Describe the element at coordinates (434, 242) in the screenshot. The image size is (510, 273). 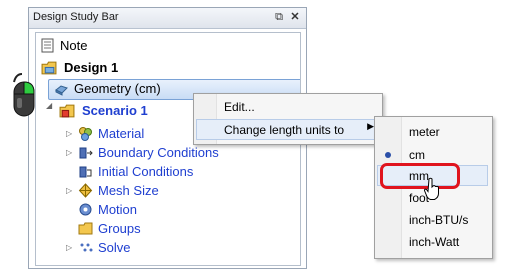
I see `menu-item-inch-watt: inch-Watt` at that location.